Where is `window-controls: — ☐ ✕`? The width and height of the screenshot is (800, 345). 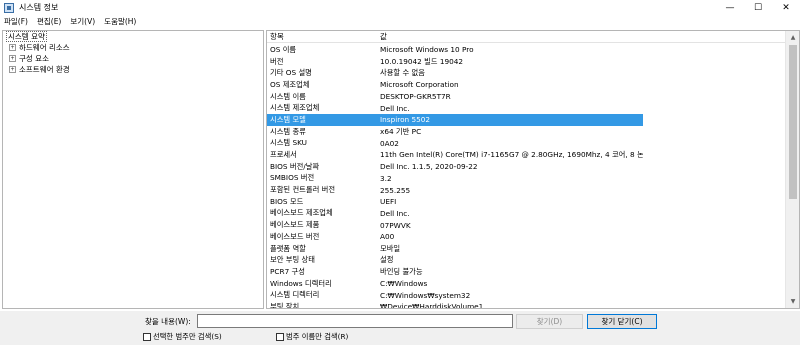 window-controls: — ☐ ✕ is located at coordinates (758, 7).